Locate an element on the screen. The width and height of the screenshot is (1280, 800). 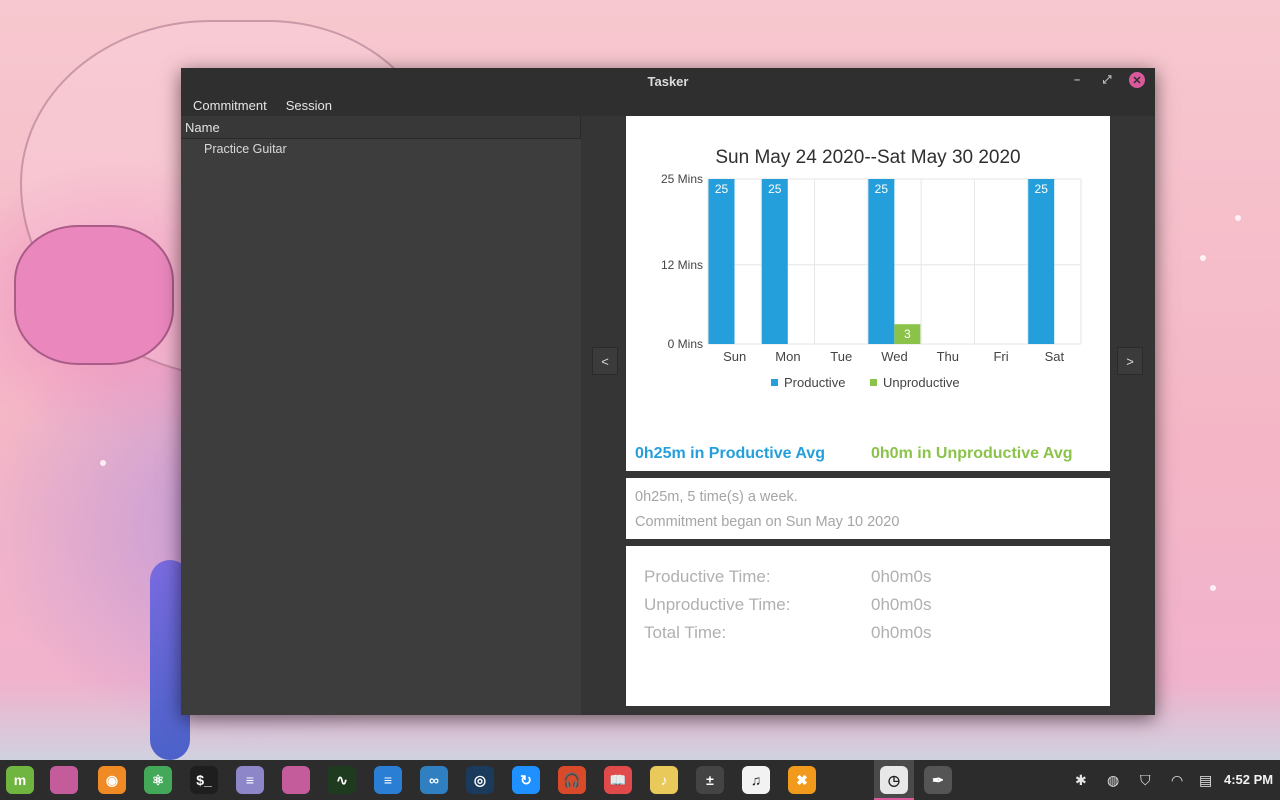
window-controls: – ⤢ ✕ is located at coordinates (1107, 80).